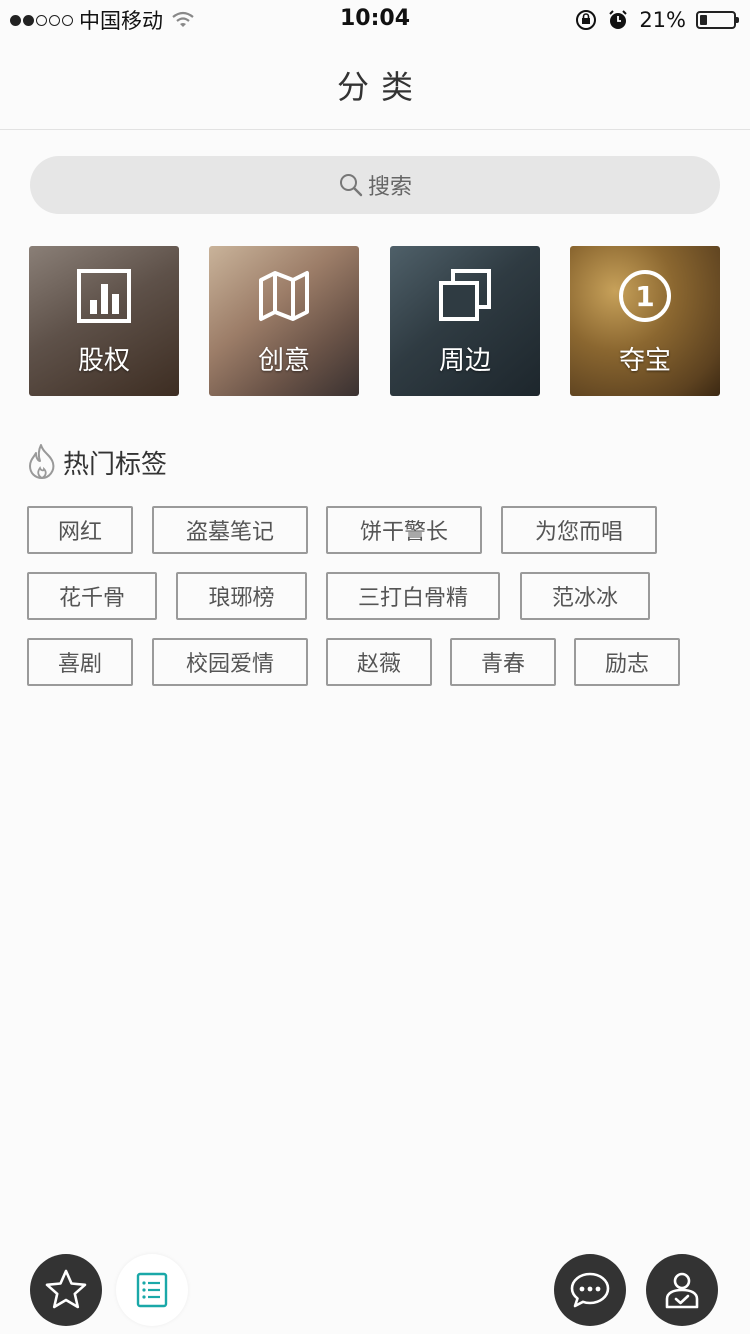 The width and height of the screenshot is (750, 1334). I want to click on battery-level, so click(703, 20).